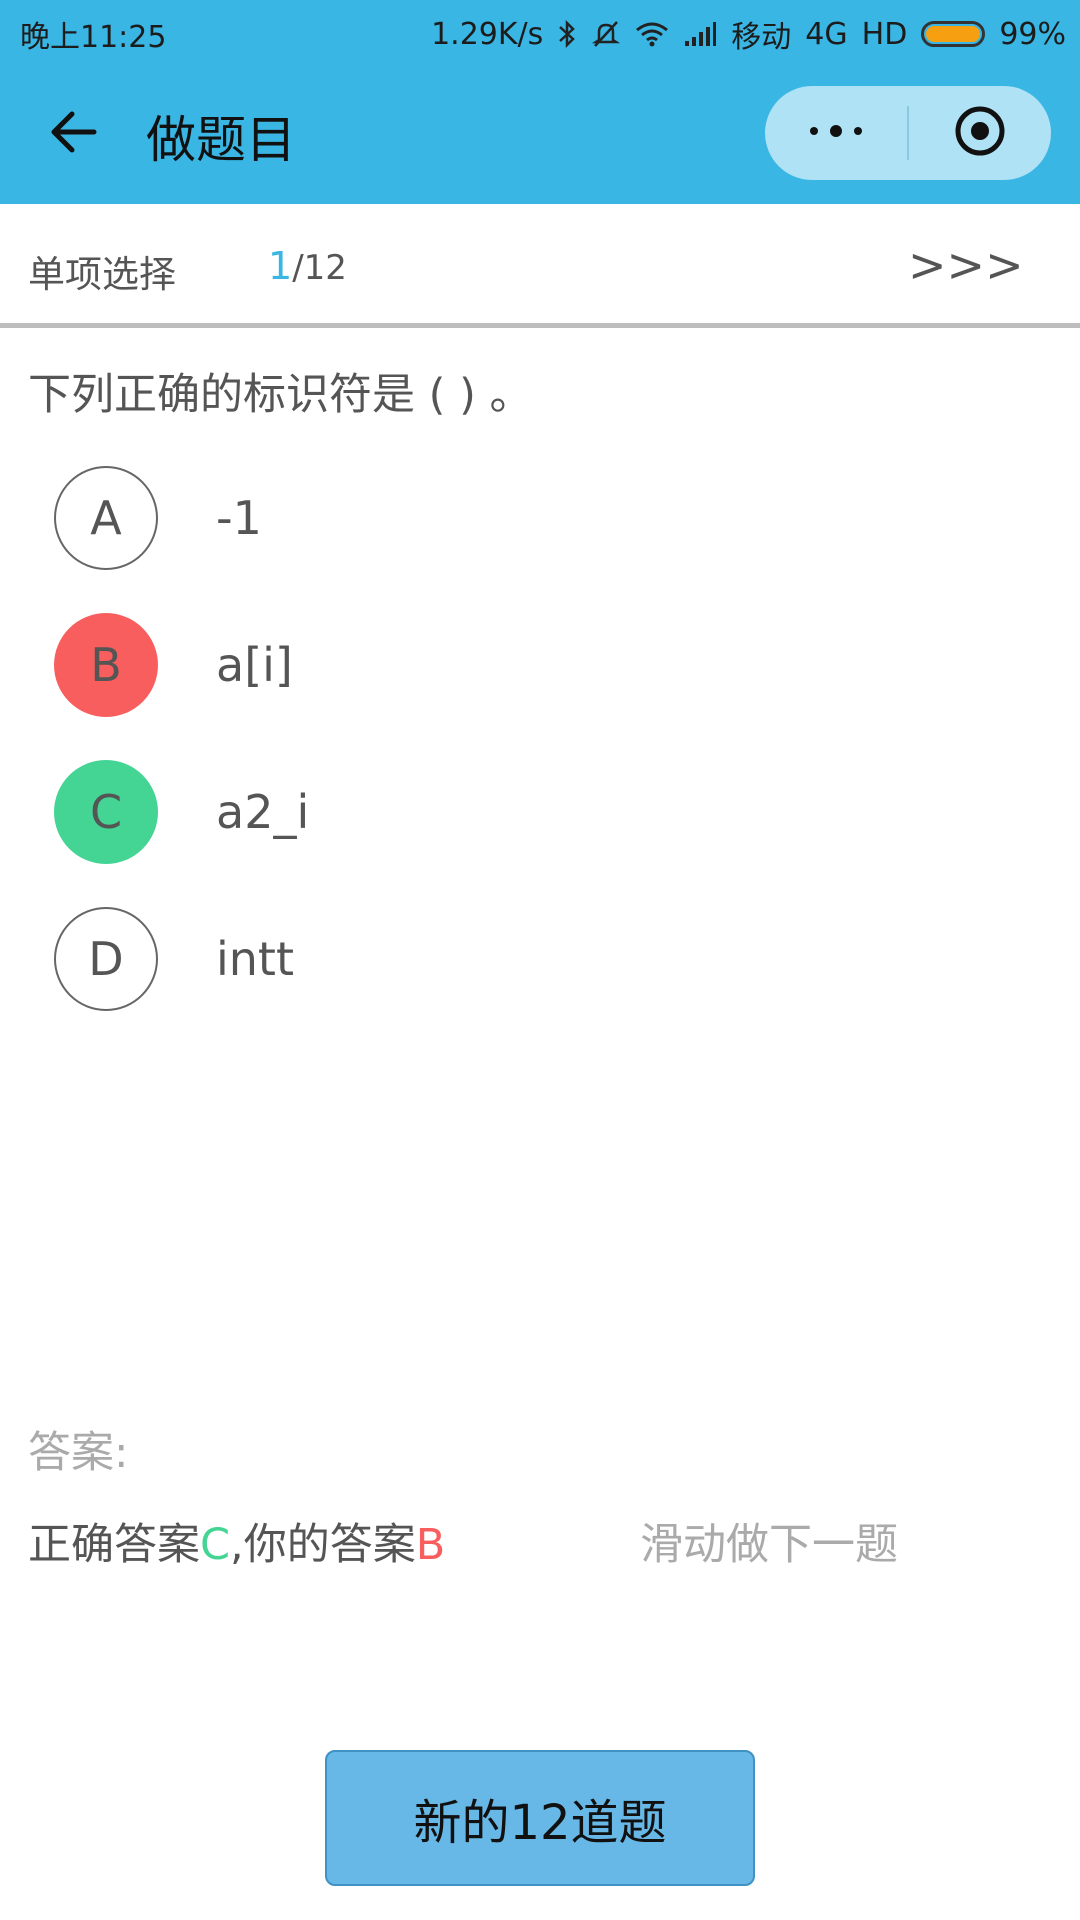 This screenshot has height=1920, width=1080. What do you see at coordinates (78, 1453) in the screenshot?
I see `answer-label: 答案:` at bounding box center [78, 1453].